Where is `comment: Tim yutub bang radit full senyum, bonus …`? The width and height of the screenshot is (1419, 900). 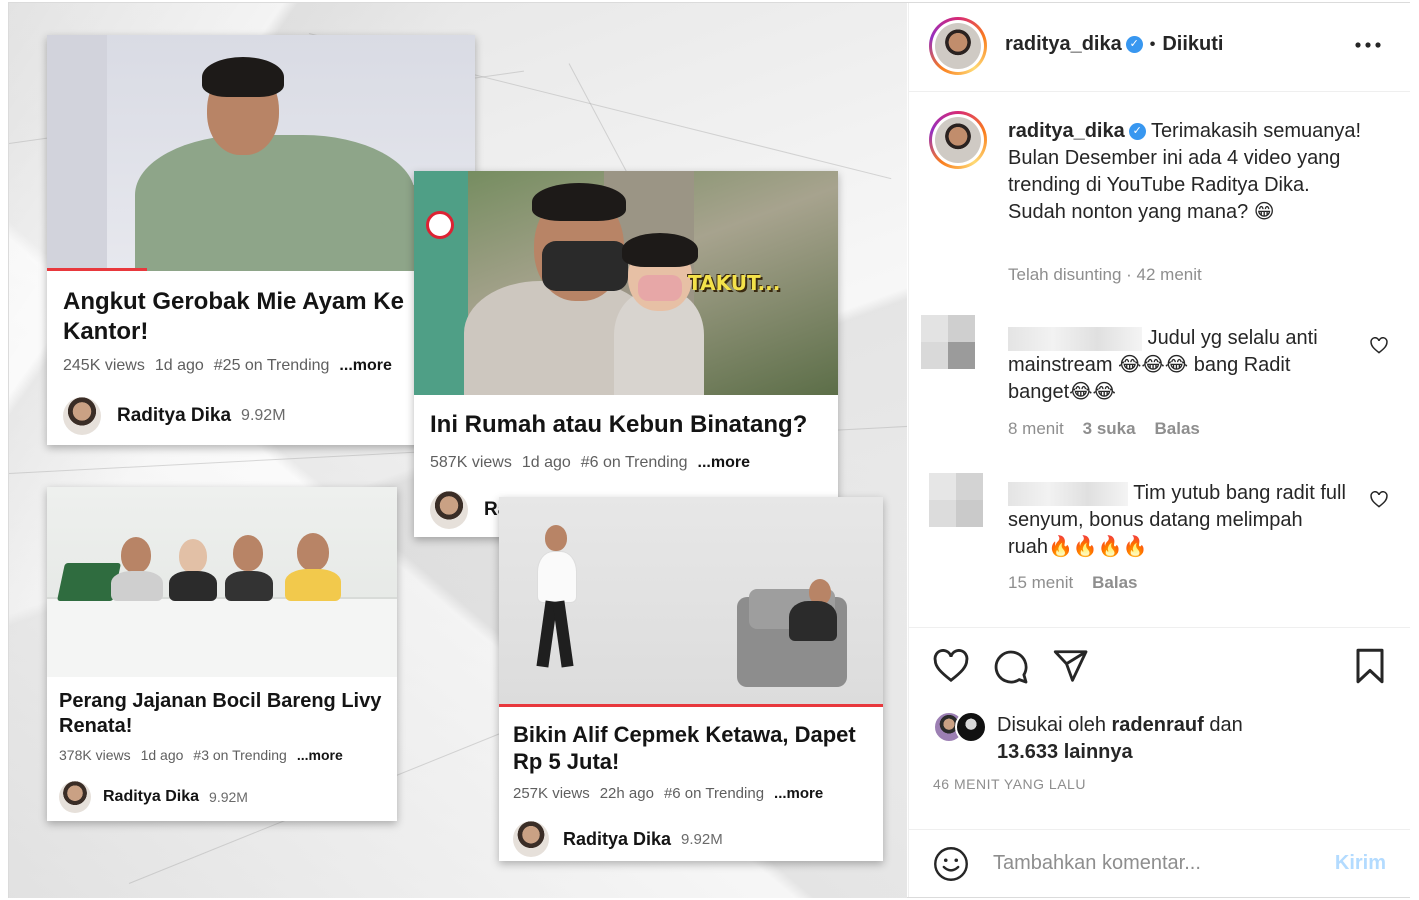 comment: Tim yutub bang radit full senyum, bonus … is located at coordinates (1178, 520).